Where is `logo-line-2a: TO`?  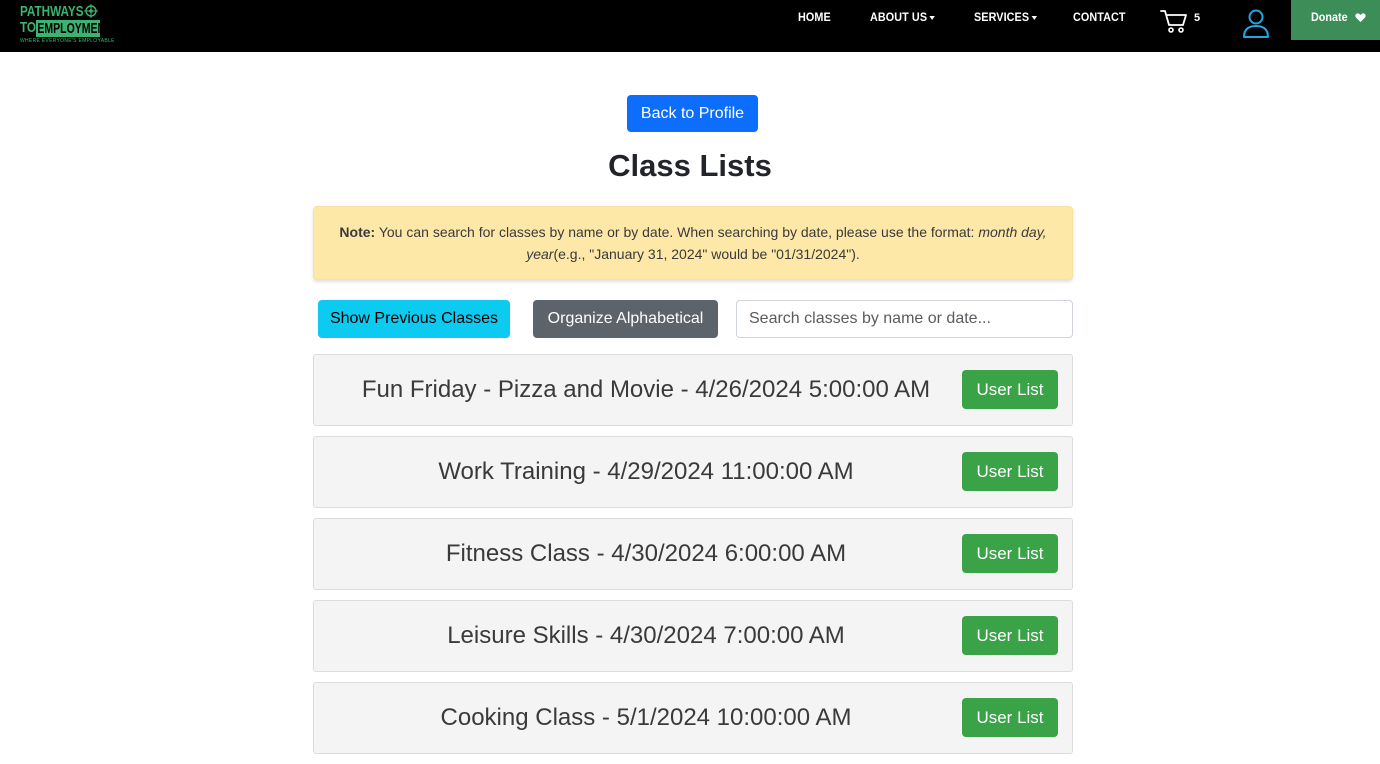
logo-line-2a: TO is located at coordinates (28, 27).